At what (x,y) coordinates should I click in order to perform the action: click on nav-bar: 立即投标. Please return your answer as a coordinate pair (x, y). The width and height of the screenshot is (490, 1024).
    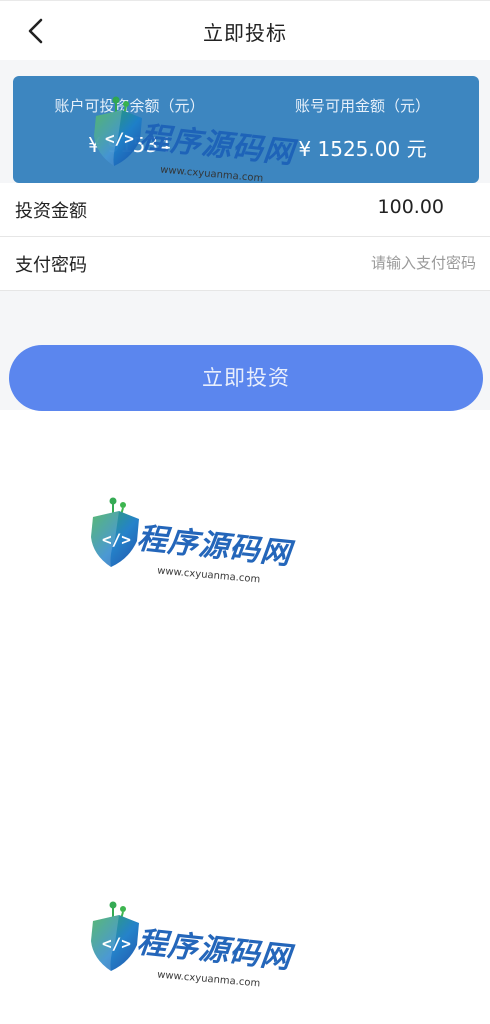
    Looking at the image, I should click on (245, 30).